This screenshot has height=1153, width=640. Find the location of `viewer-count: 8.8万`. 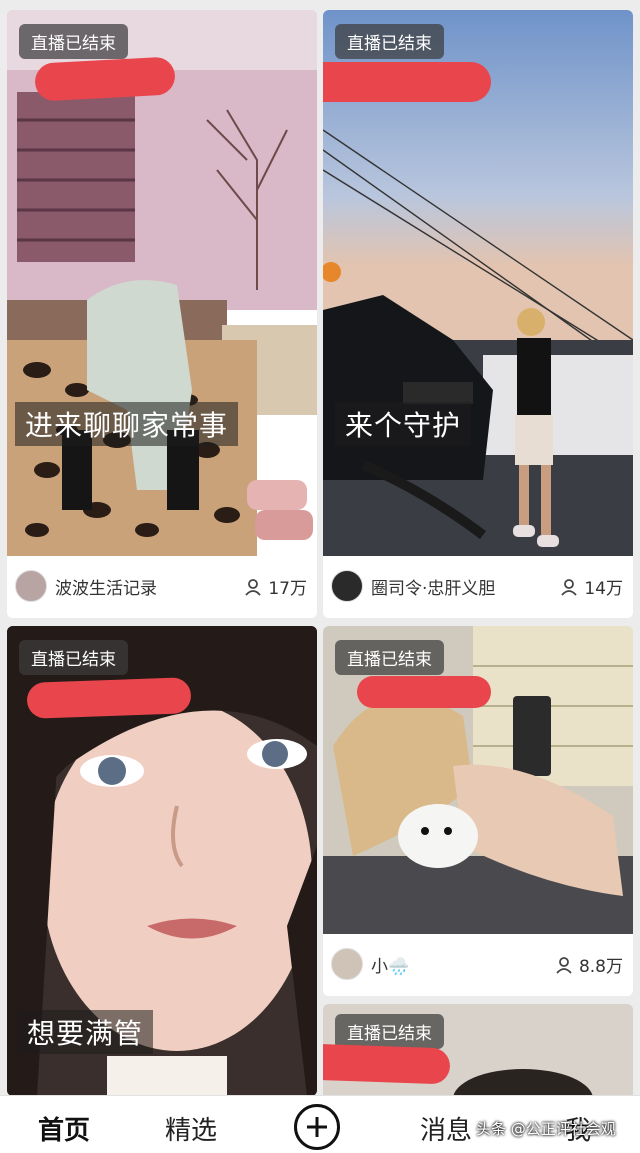

viewer-count: 8.8万 is located at coordinates (589, 964).